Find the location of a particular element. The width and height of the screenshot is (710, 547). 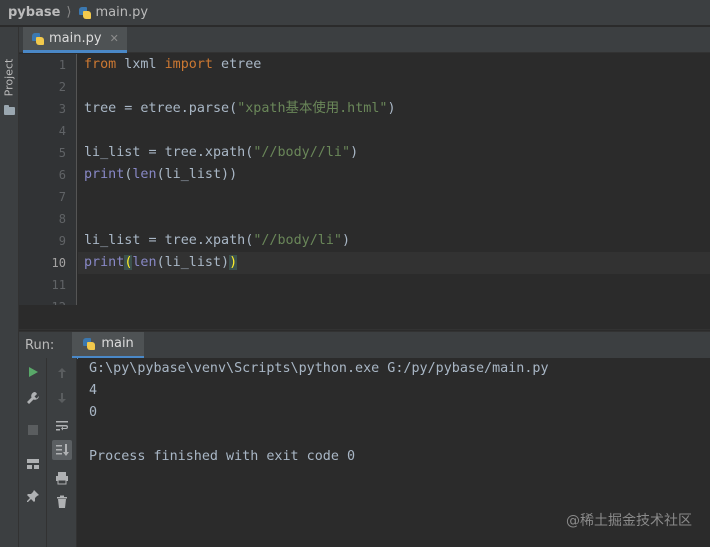

left-tool-strip: Project is located at coordinates (9, 287).